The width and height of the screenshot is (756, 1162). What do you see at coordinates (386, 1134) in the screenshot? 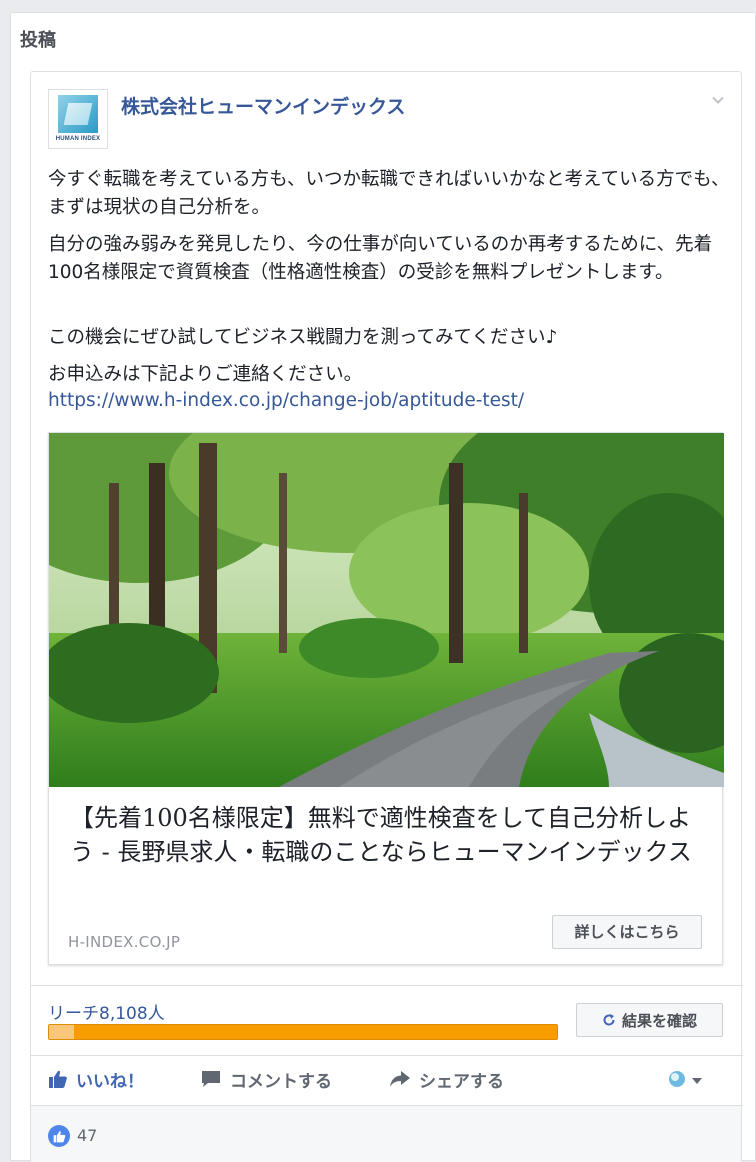
I see `reactions-bar: 47` at bounding box center [386, 1134].